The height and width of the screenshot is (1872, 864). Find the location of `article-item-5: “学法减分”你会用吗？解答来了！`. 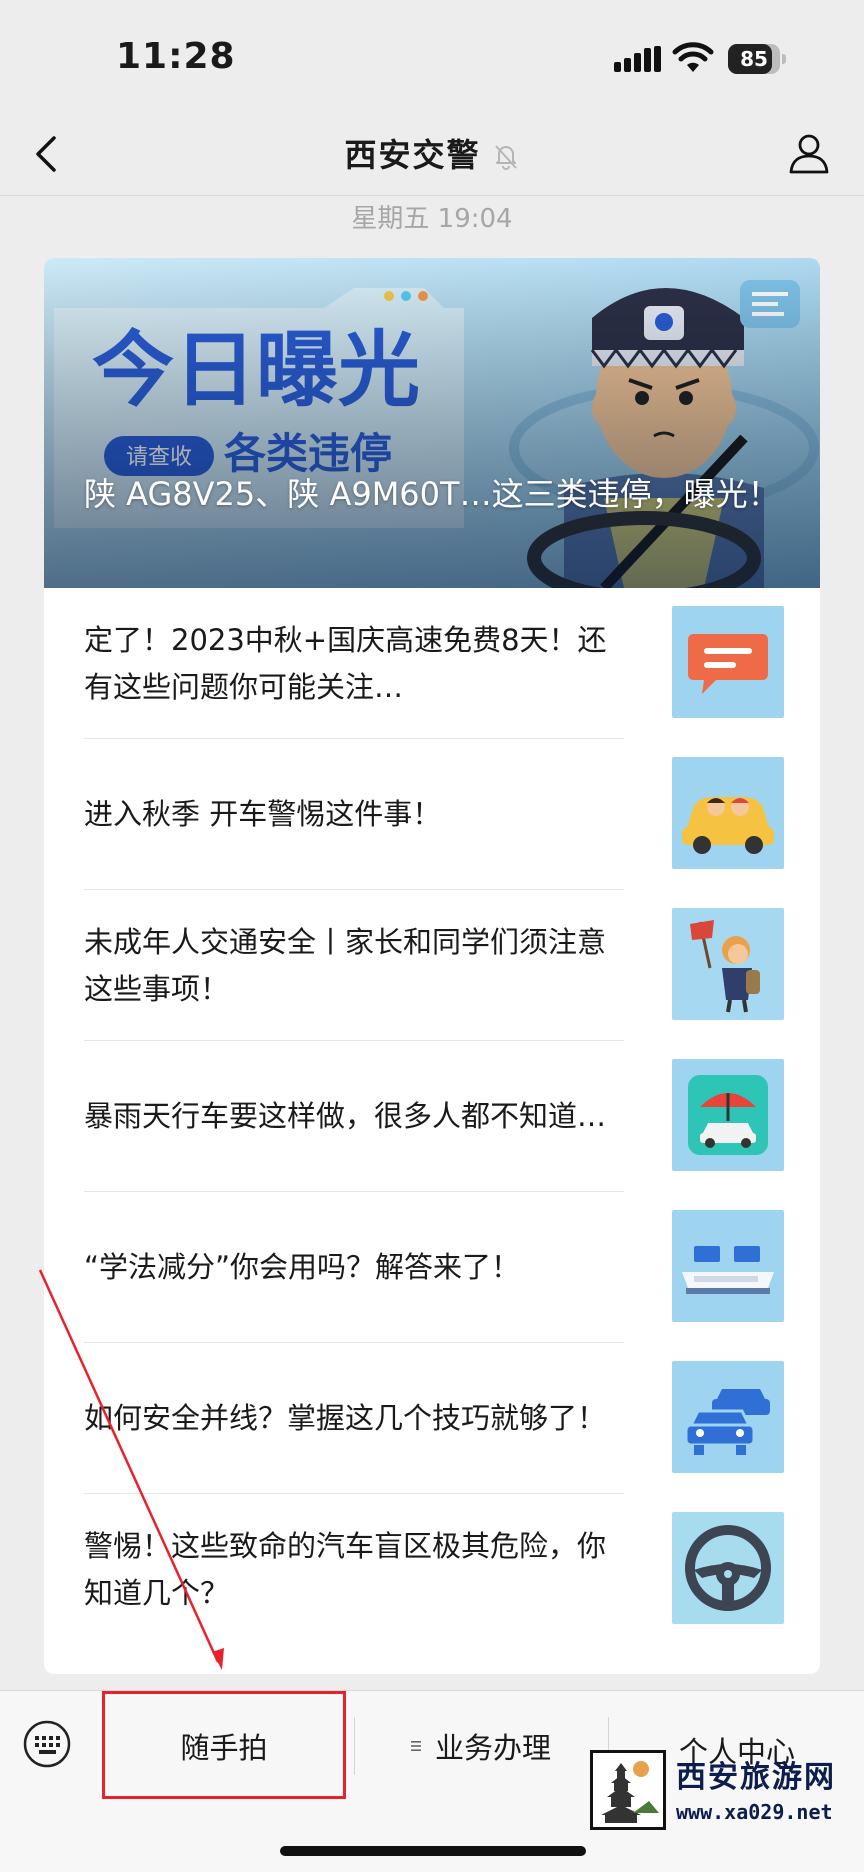

article-item-5: “学法减分”你会用吗？解答来了！ is located at coordinates (434, 1267).